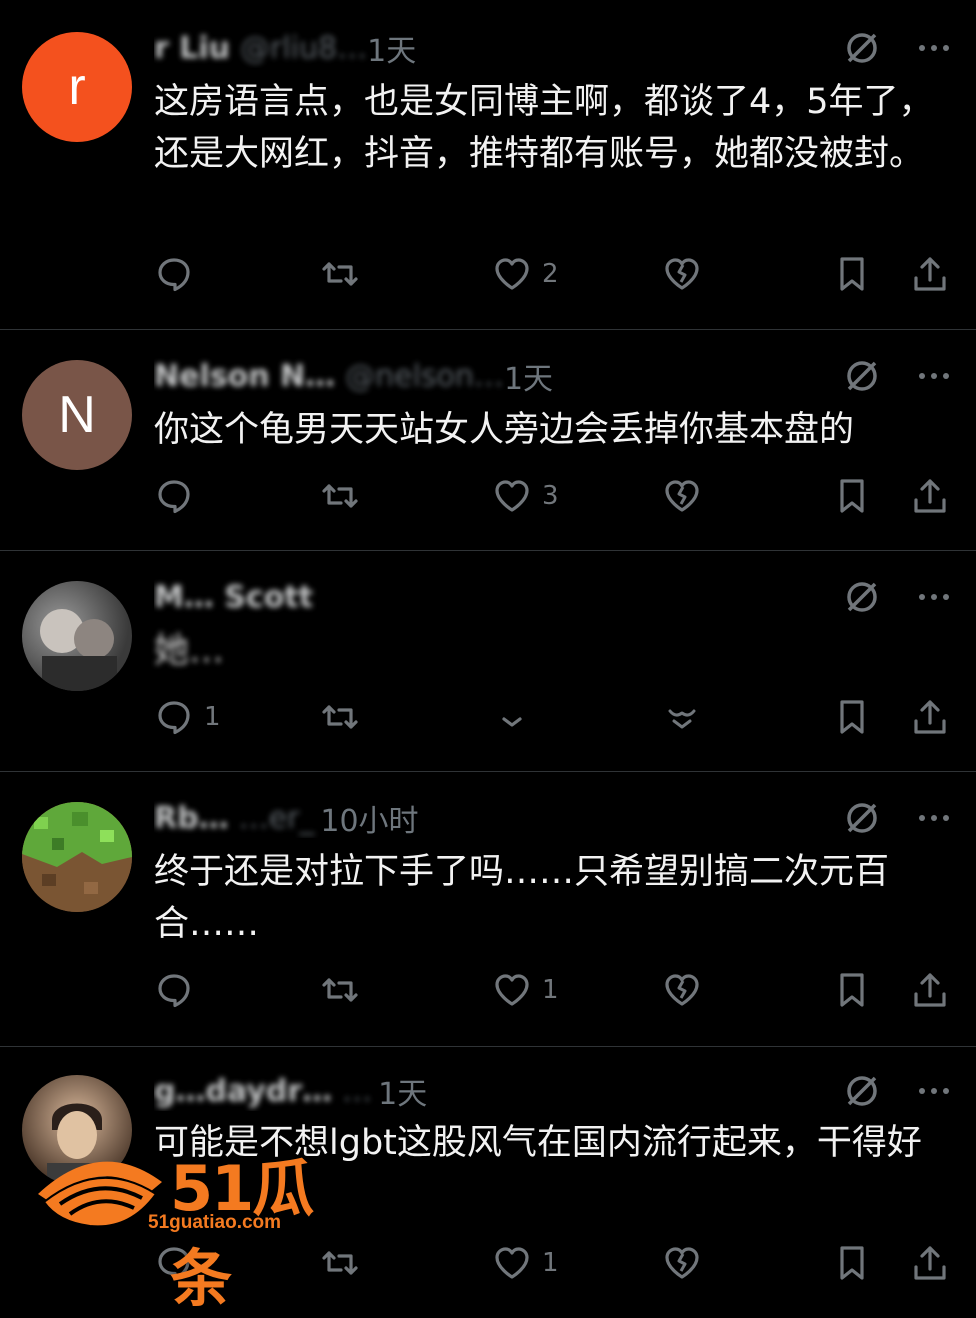 Image resolution: width=976 pixels, height=1318 pixels. I want to click on action-bar: 3, so click(552, 496).